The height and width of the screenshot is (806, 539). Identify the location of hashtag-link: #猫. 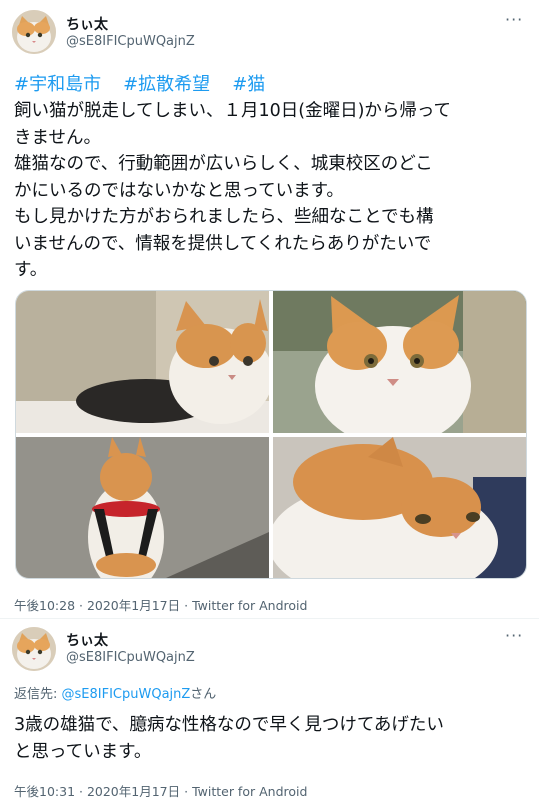
(248, 84).